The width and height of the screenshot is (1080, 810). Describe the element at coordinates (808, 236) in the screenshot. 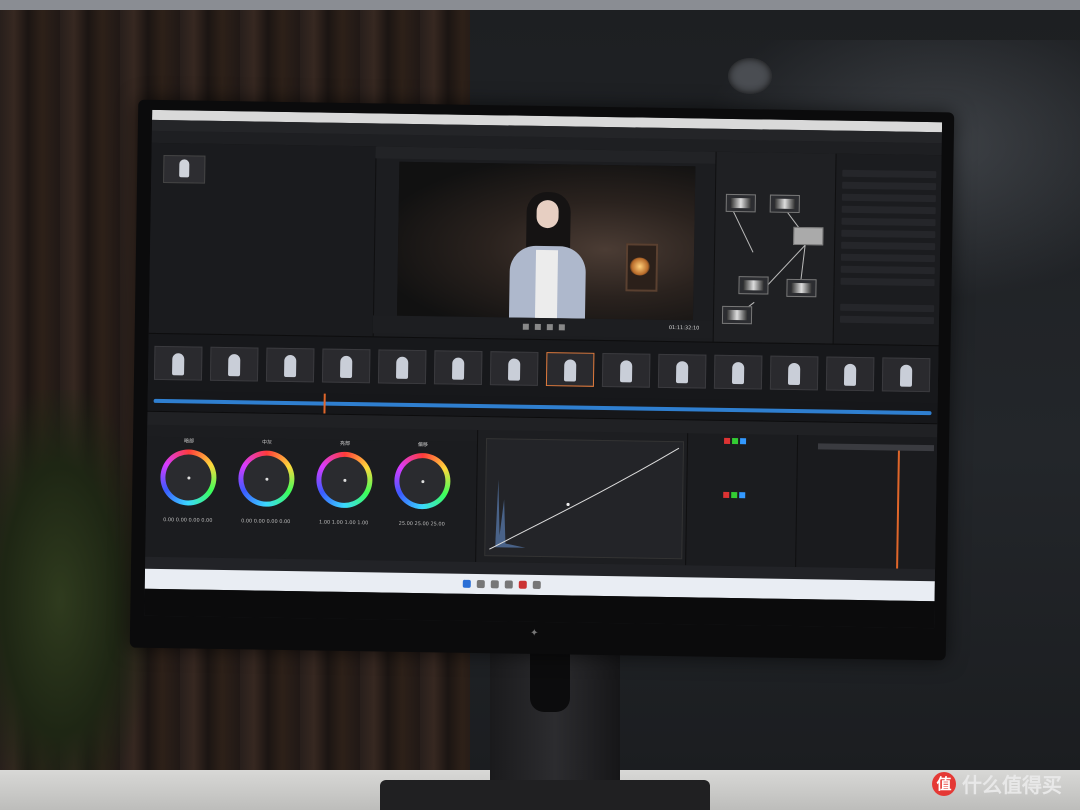

I see `node-selected` at that location.